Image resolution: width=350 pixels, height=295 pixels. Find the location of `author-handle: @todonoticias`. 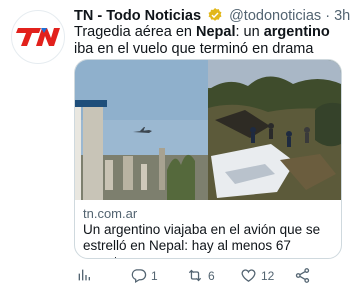

author-handle: @todonoticias is located at coordinates (275, 16).